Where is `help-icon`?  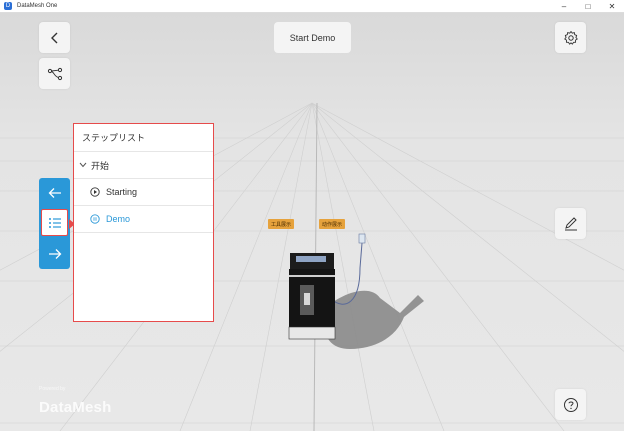 help-icon is located at coordinates (570, 404).